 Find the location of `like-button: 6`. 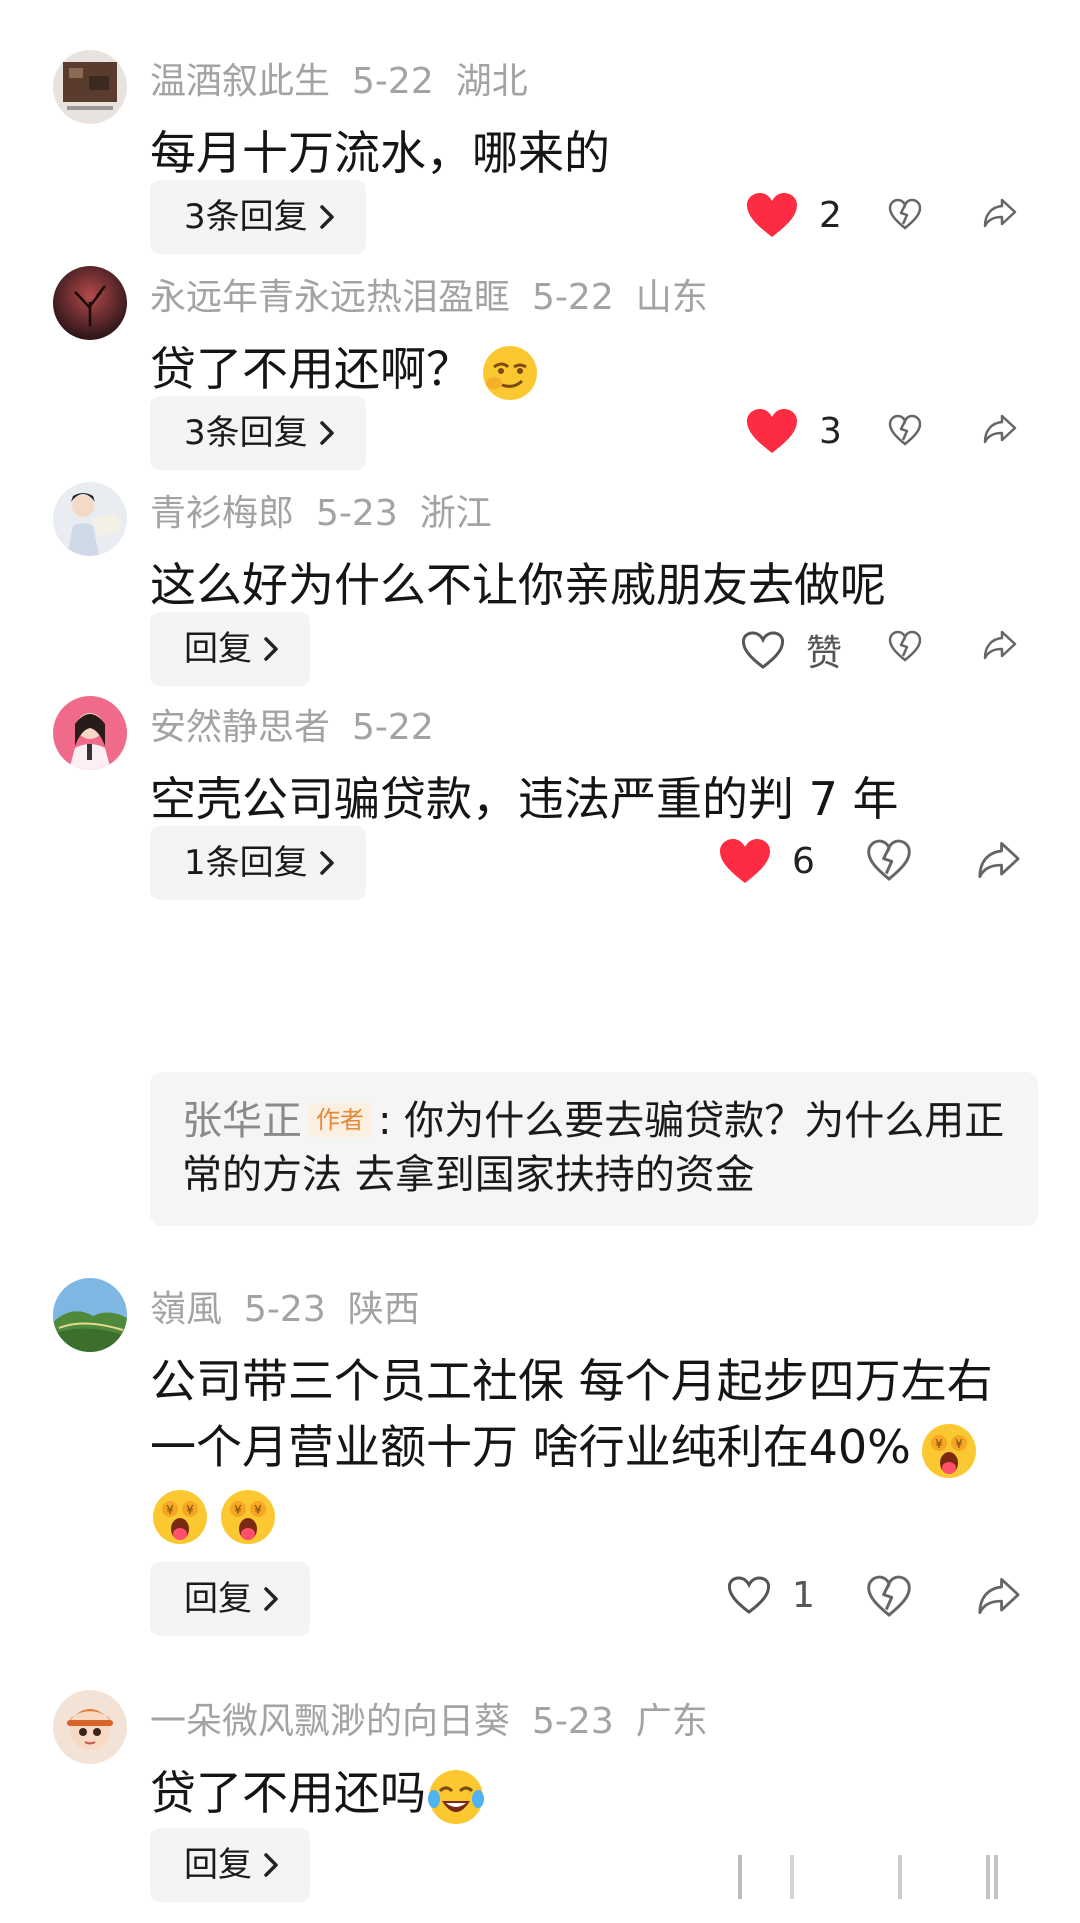

like-button: 6 is located at coordinates (766, 861).